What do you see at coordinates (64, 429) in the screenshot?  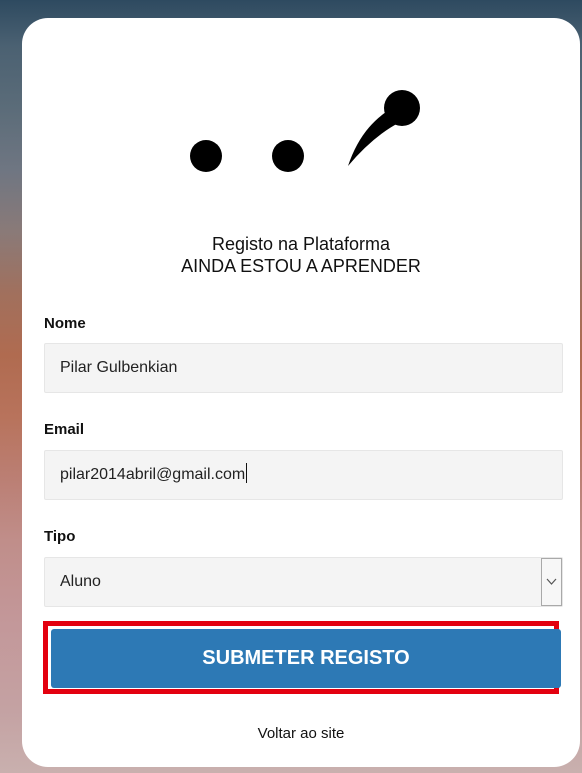 I see `email-label: Email` at bounding box center [64, 429].